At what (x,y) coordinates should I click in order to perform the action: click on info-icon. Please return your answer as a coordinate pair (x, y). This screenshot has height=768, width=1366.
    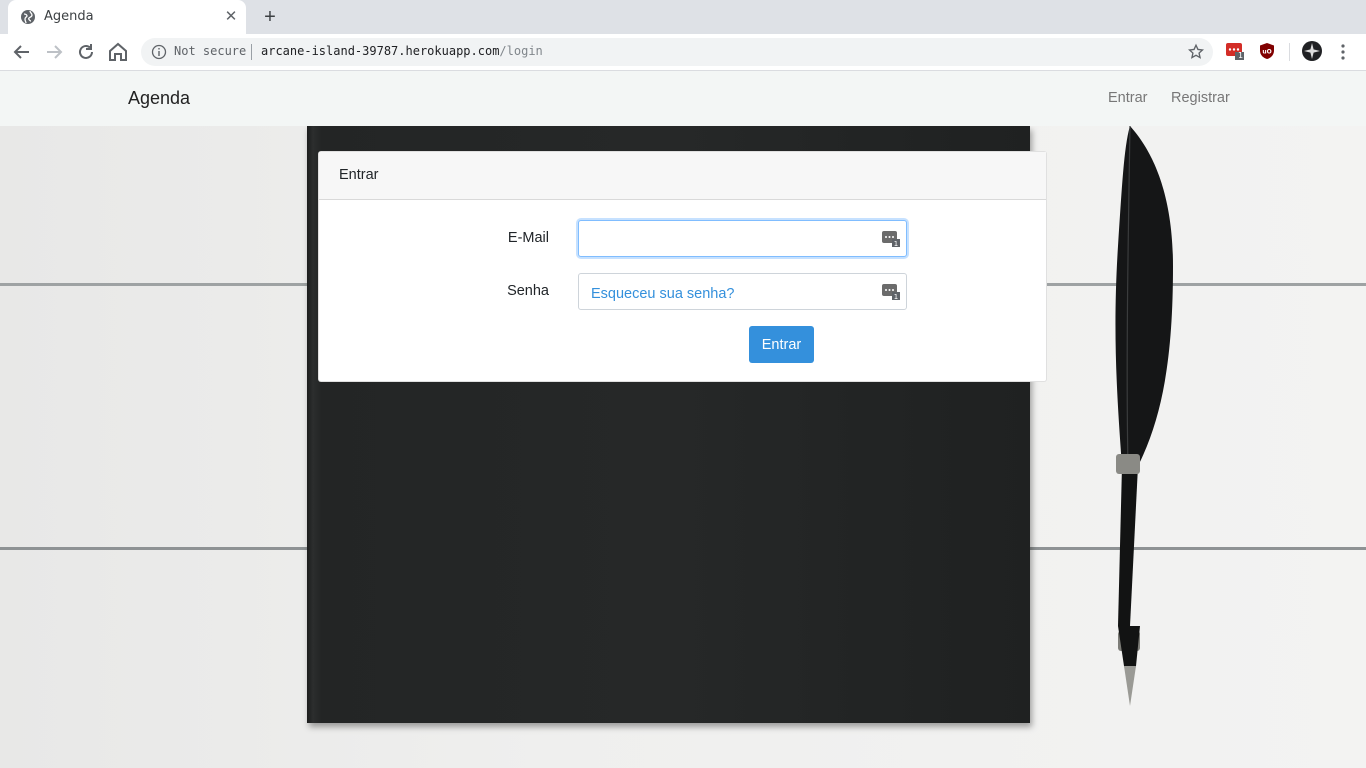
    Looking at the image, I should click on (159, 52).